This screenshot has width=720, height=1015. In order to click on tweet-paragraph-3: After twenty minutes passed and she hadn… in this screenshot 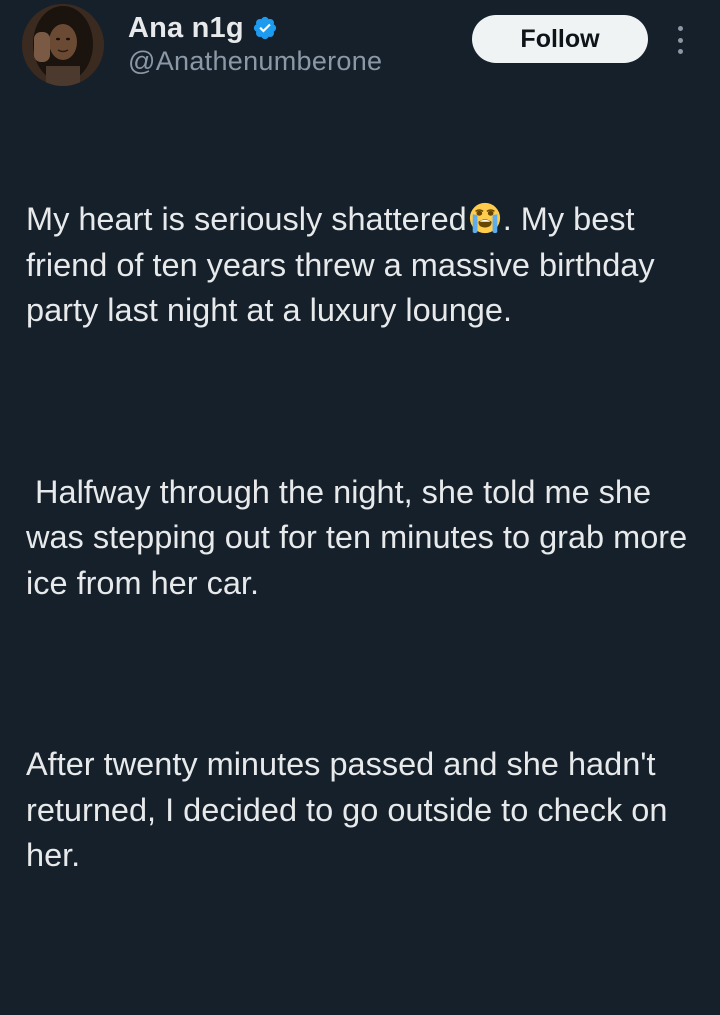, I will do `click(351, 809)`.